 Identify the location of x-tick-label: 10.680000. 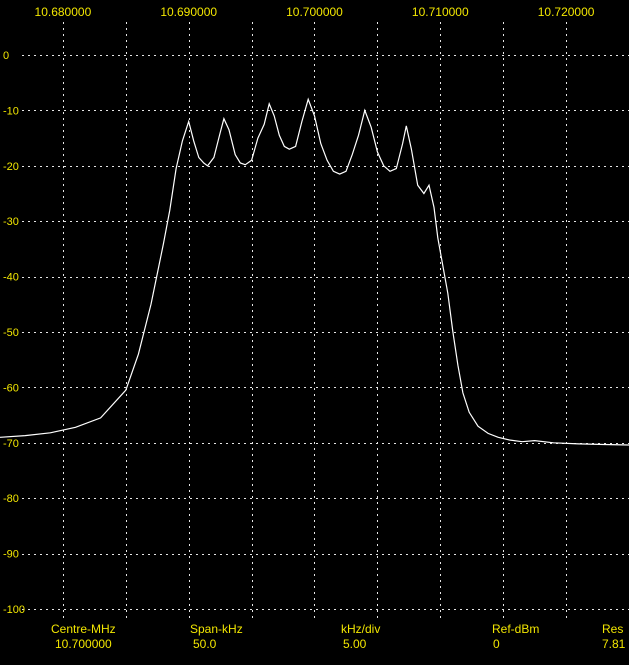
(63, 12).